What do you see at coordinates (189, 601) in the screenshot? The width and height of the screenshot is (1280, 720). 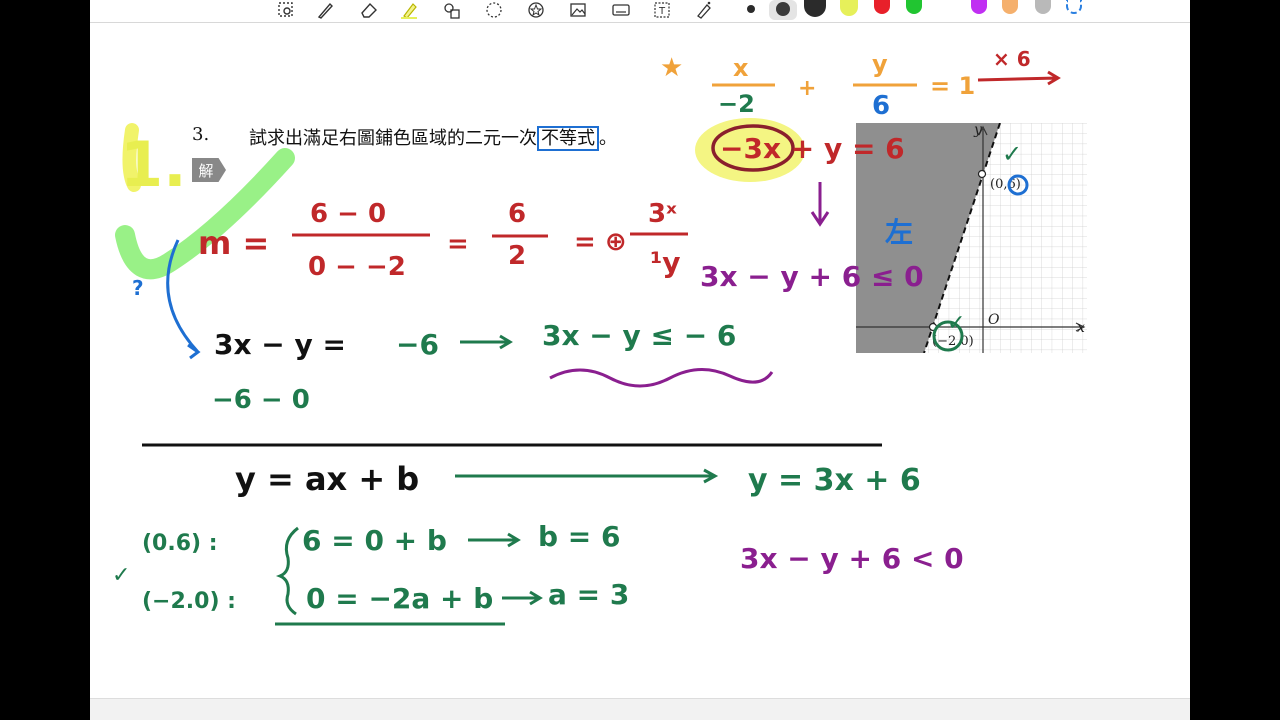 I see `point-two-label: (−2.0) :` at bounding box center [189, 601].